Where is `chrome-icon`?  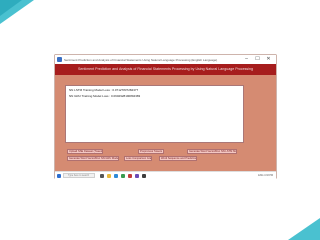 chrome-icon is located at coordinates (123, 175).